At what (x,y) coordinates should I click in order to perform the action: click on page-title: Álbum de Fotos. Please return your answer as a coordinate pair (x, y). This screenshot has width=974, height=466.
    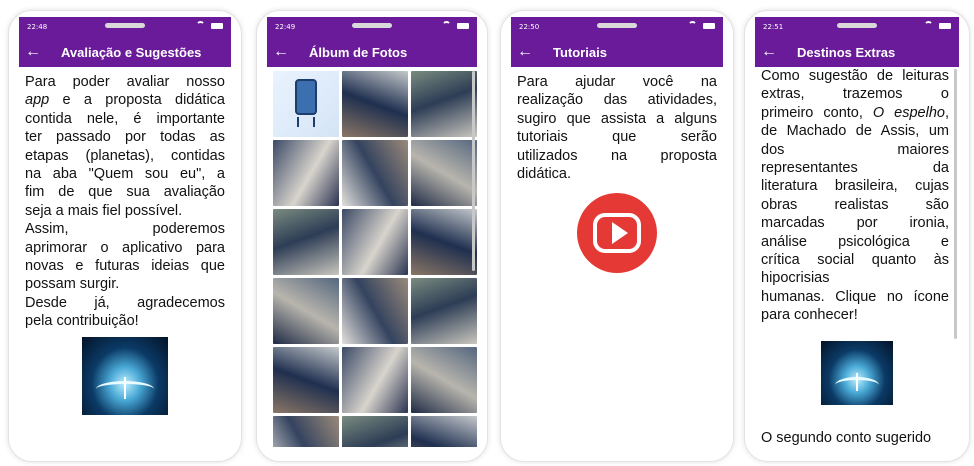
    Looking at the image, I should click on (358, 52).